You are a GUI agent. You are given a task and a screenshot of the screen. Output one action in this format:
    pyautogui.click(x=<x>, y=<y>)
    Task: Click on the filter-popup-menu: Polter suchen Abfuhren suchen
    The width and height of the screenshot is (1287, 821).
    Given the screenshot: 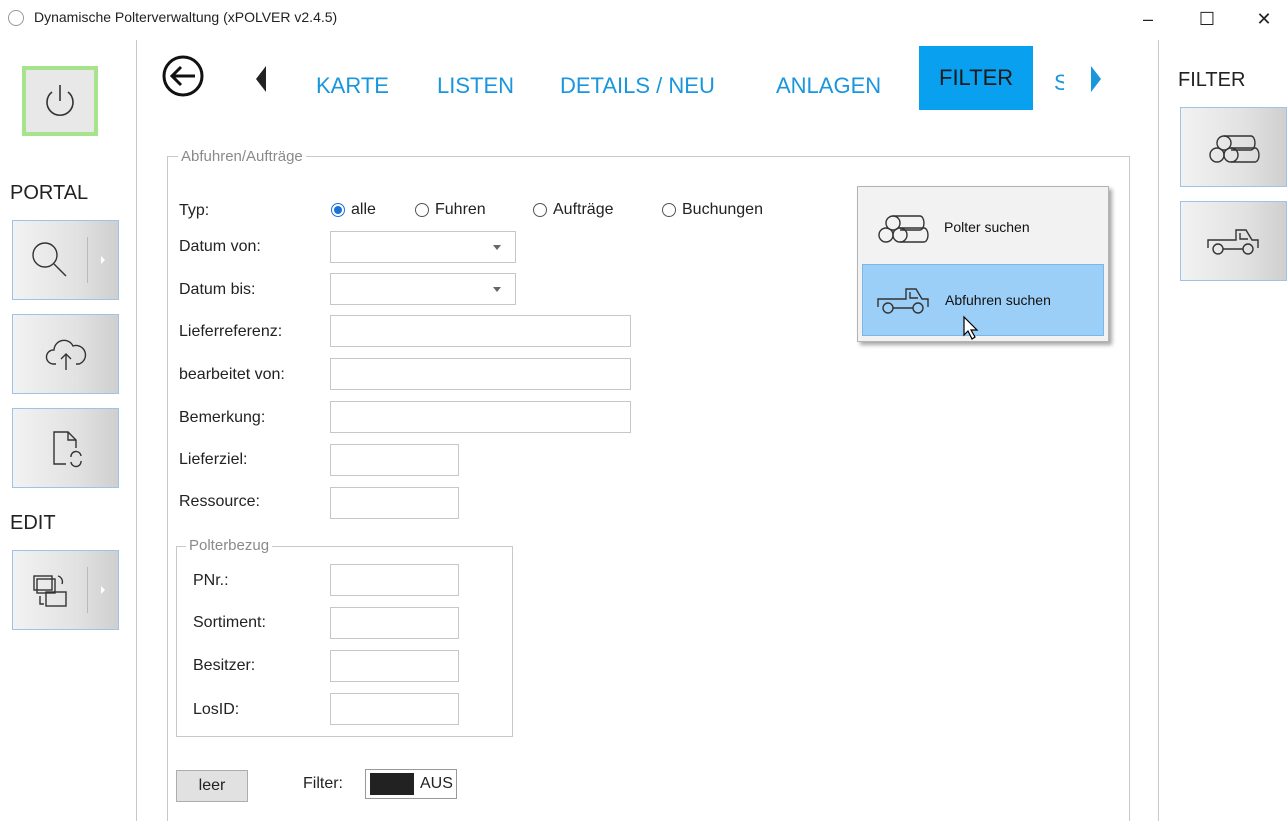 What is the action you would take?
    pyautogui.click(x=983, y=264)
    